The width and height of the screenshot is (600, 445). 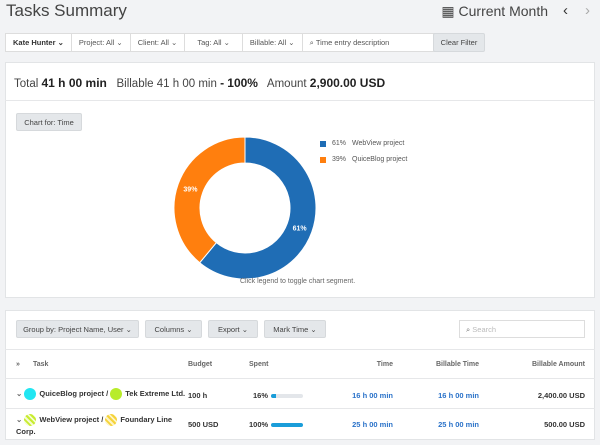 What do you see at coordinates (100, 394) in the screenshot?
I see `table-row: ⌄ QuiceBlog project / Tek Extreme Ltd.` at bounding box center [100, 394].